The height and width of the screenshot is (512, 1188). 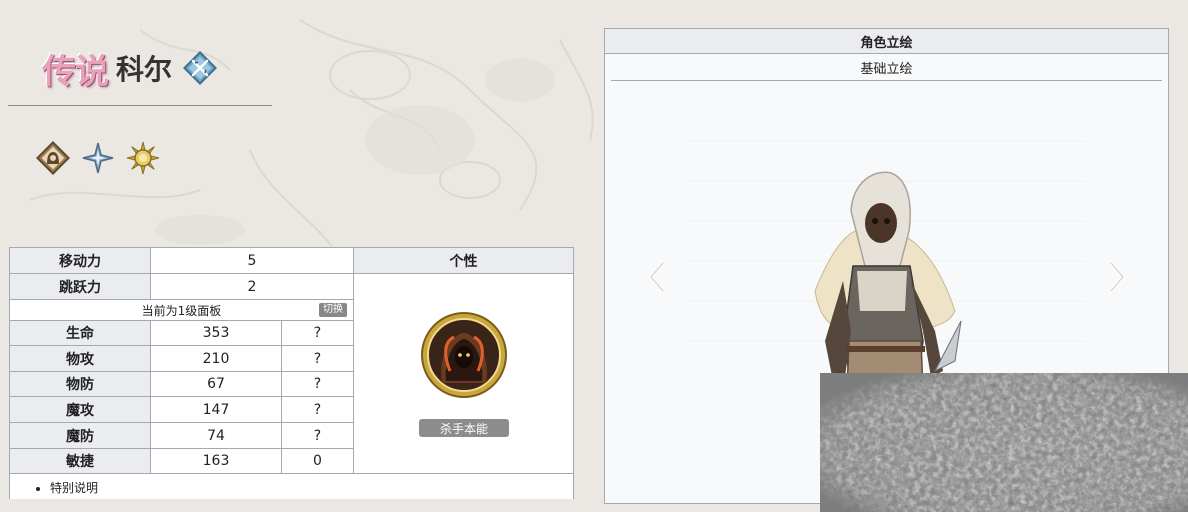 I want to click on character-title: 传说 科尔, so click(x=130, y=68).